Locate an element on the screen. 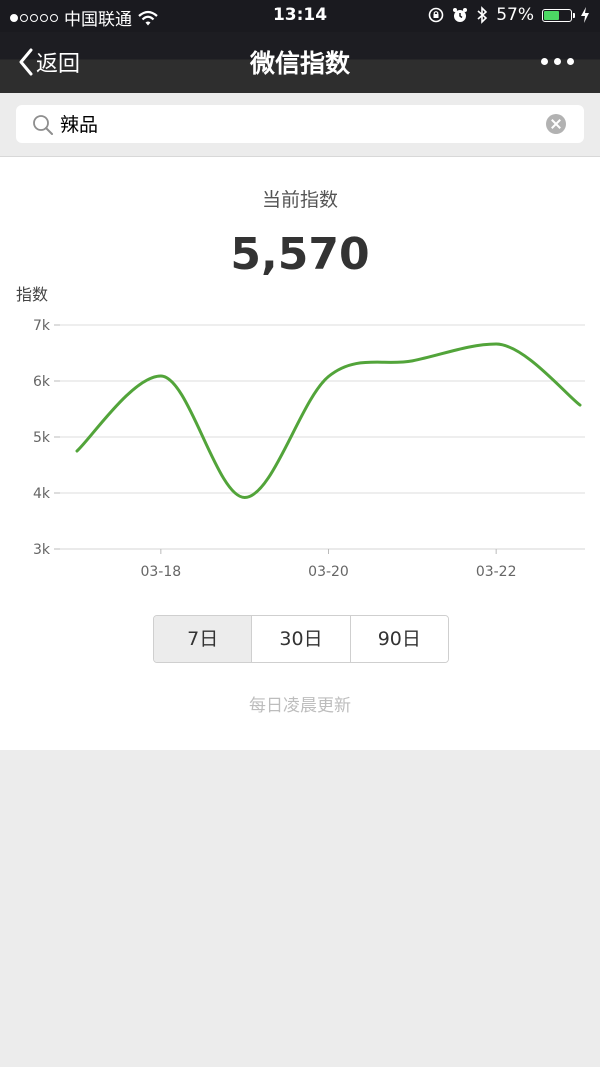  series-line is located at coordinates (328, 420).